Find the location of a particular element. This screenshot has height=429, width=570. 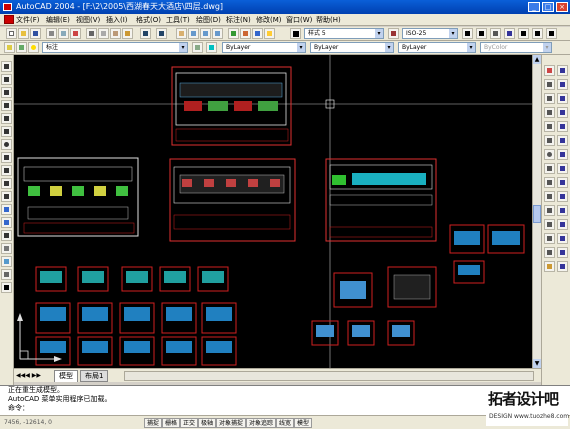

lightbulb-icon is located at coordinates (33, 47).